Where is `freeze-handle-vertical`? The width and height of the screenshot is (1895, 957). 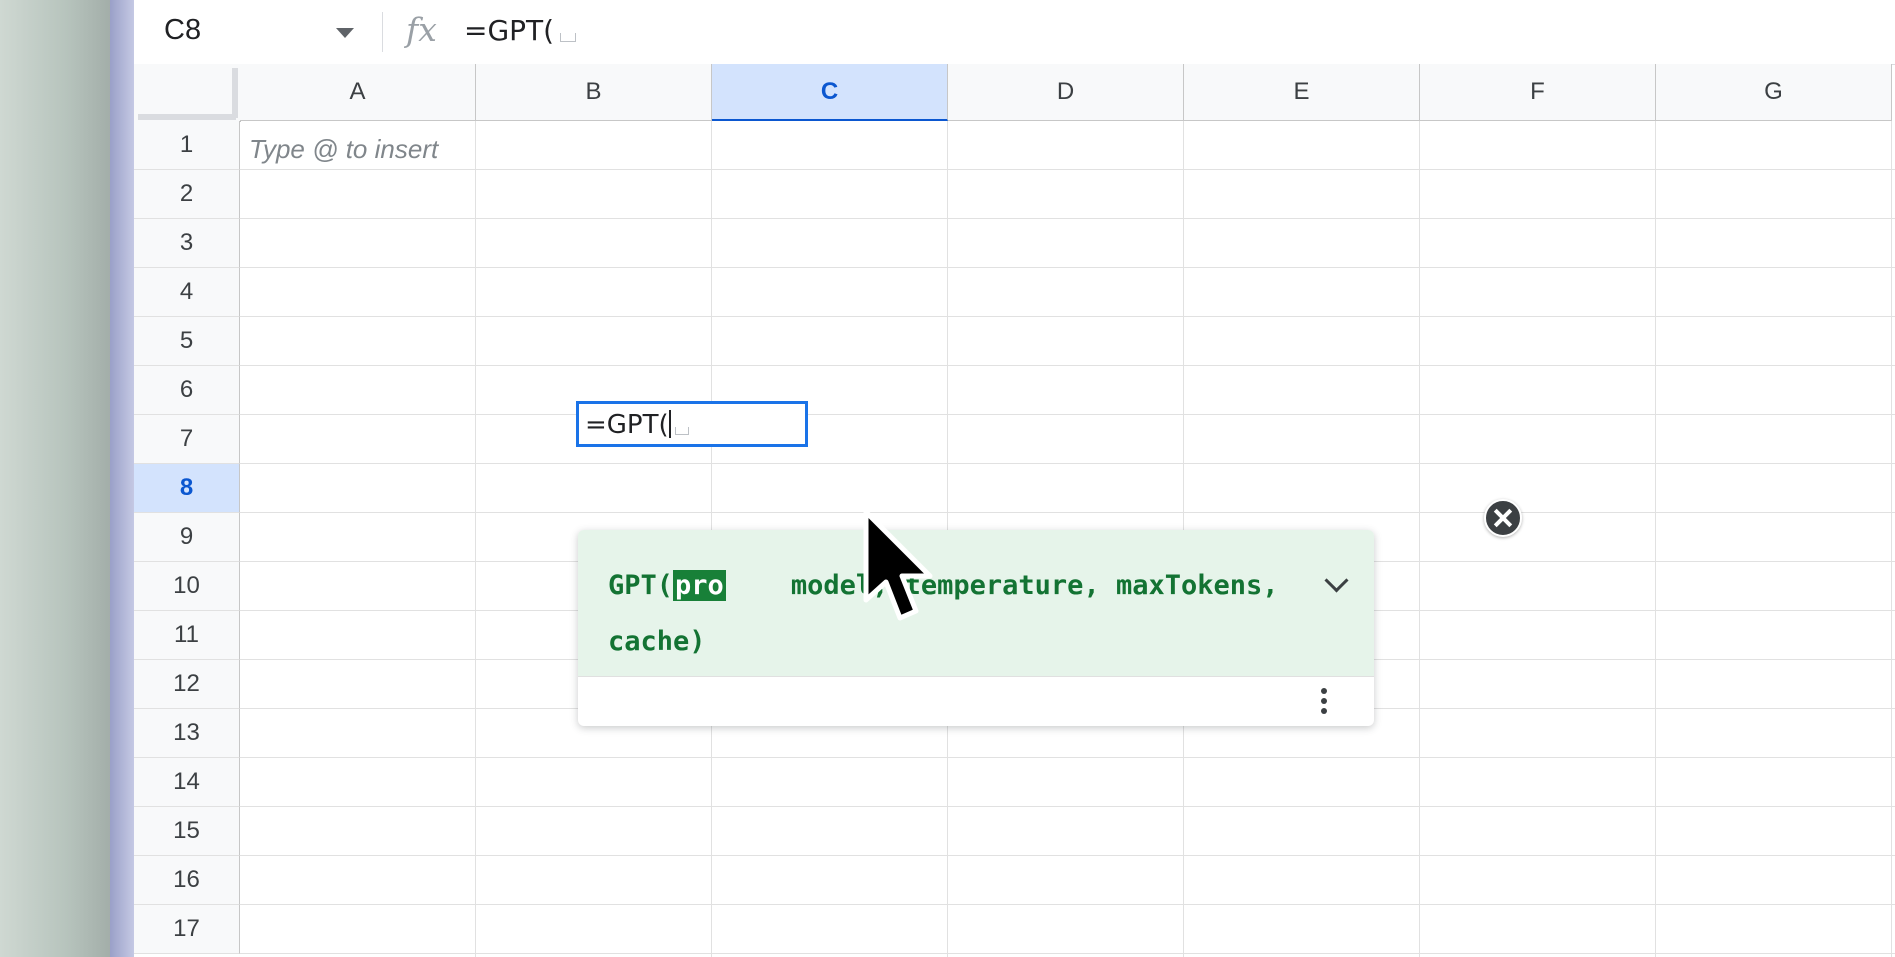 freeze-handle-vertical is located at coordinates (235, 93).